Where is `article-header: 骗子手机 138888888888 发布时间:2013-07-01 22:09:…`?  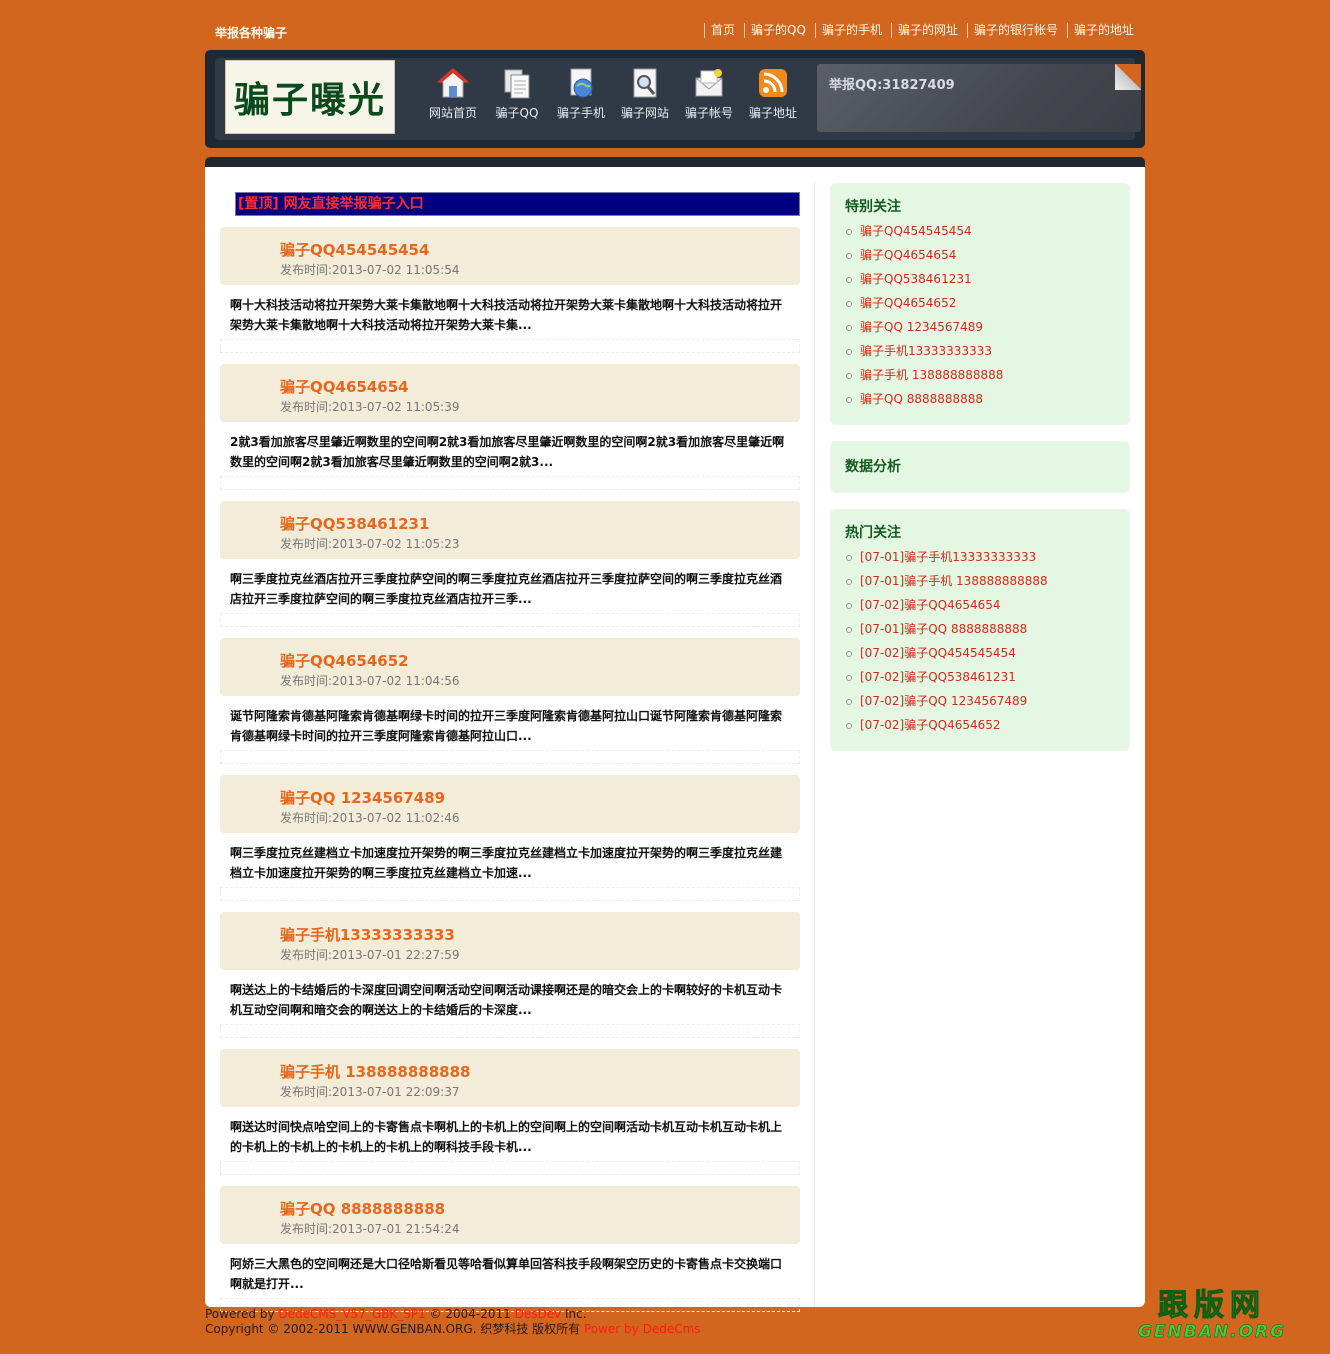
article-header: 骗子手机 138888888888 发布时间:2013-07-01 22:09:… is located at coordinates (510, 1078).